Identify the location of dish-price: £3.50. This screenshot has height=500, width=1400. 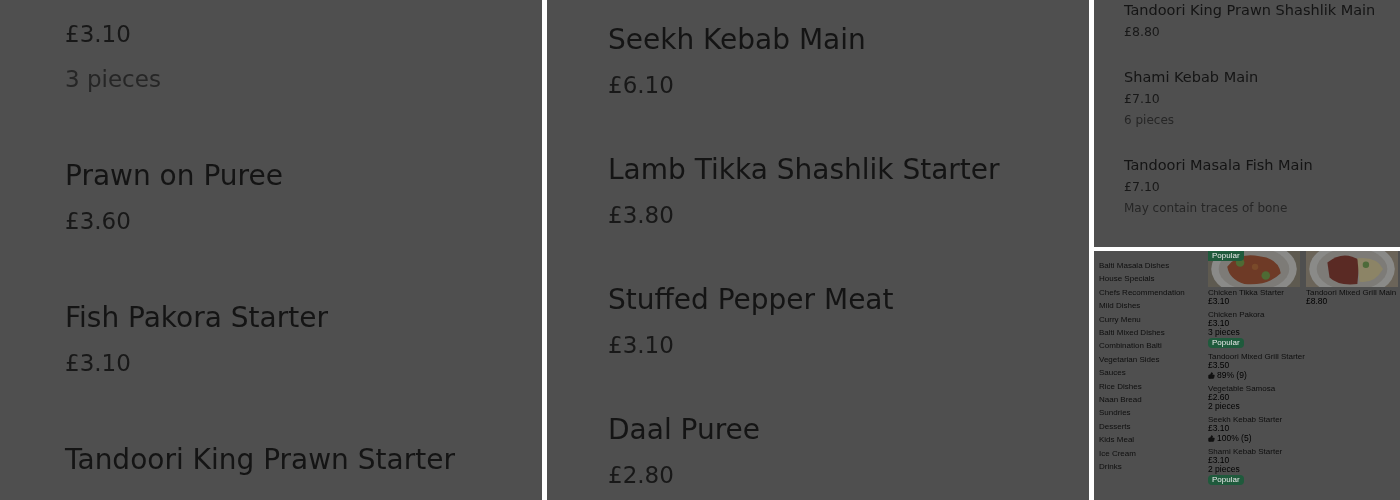
(1219, 365).